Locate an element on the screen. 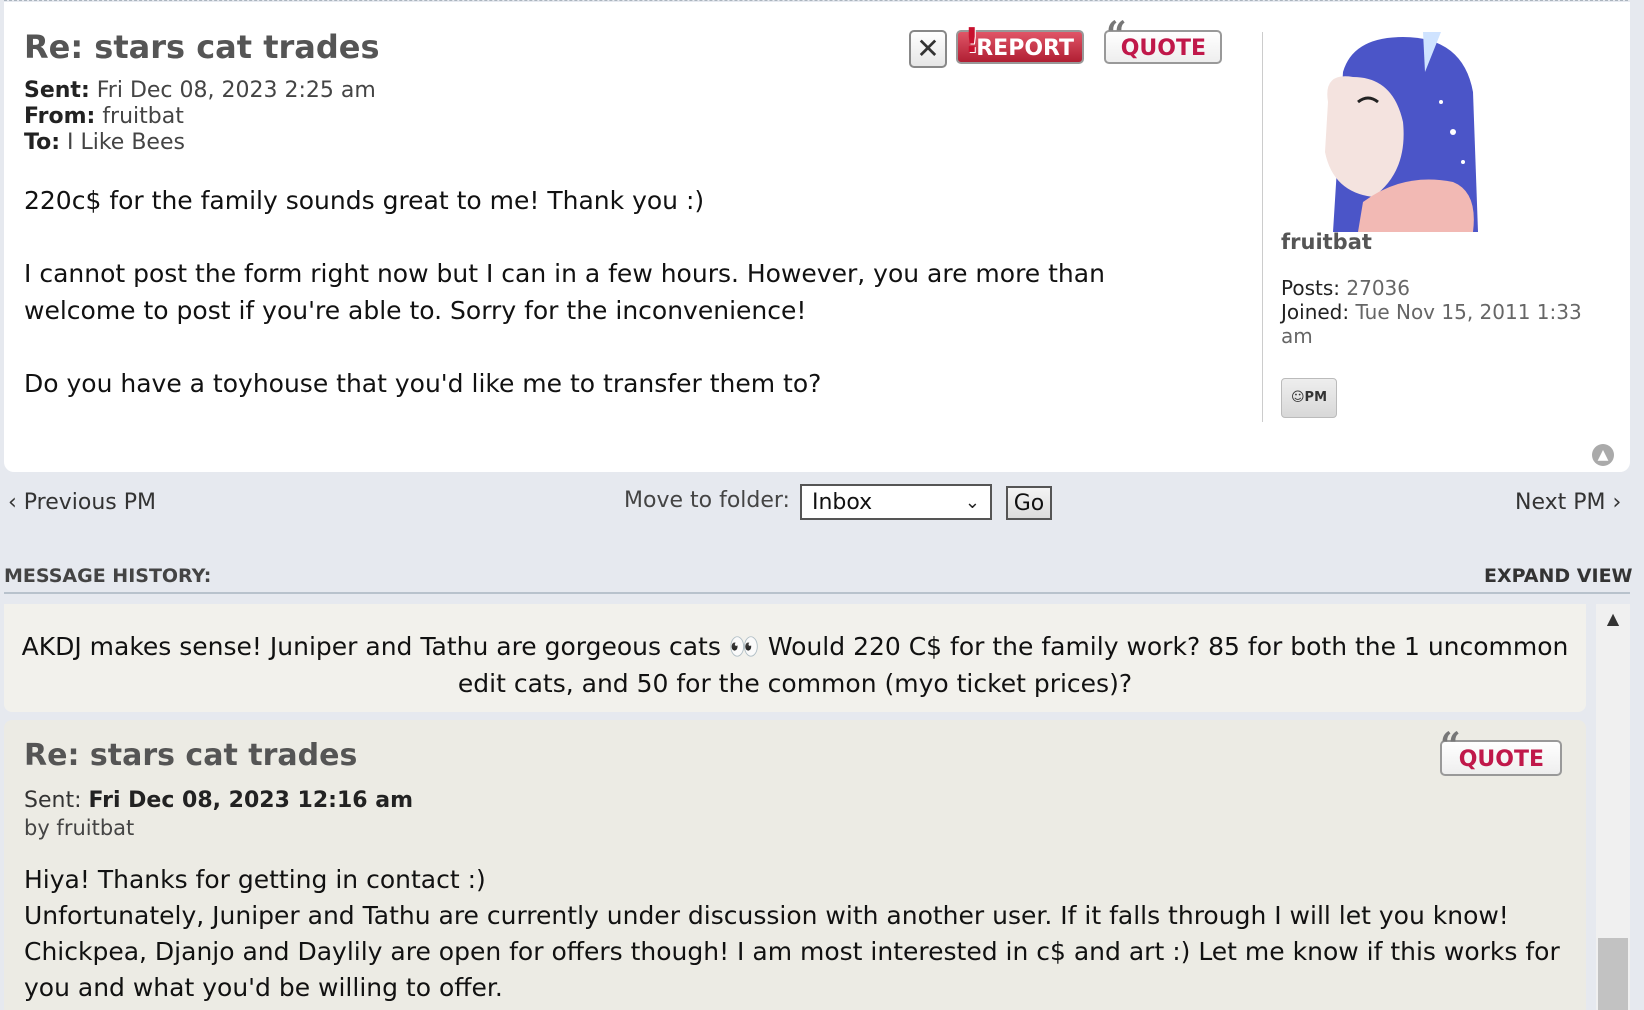 This screenshot has width=1644, height=1010. delete-button: ✕ is located at coordinates (928, 49).